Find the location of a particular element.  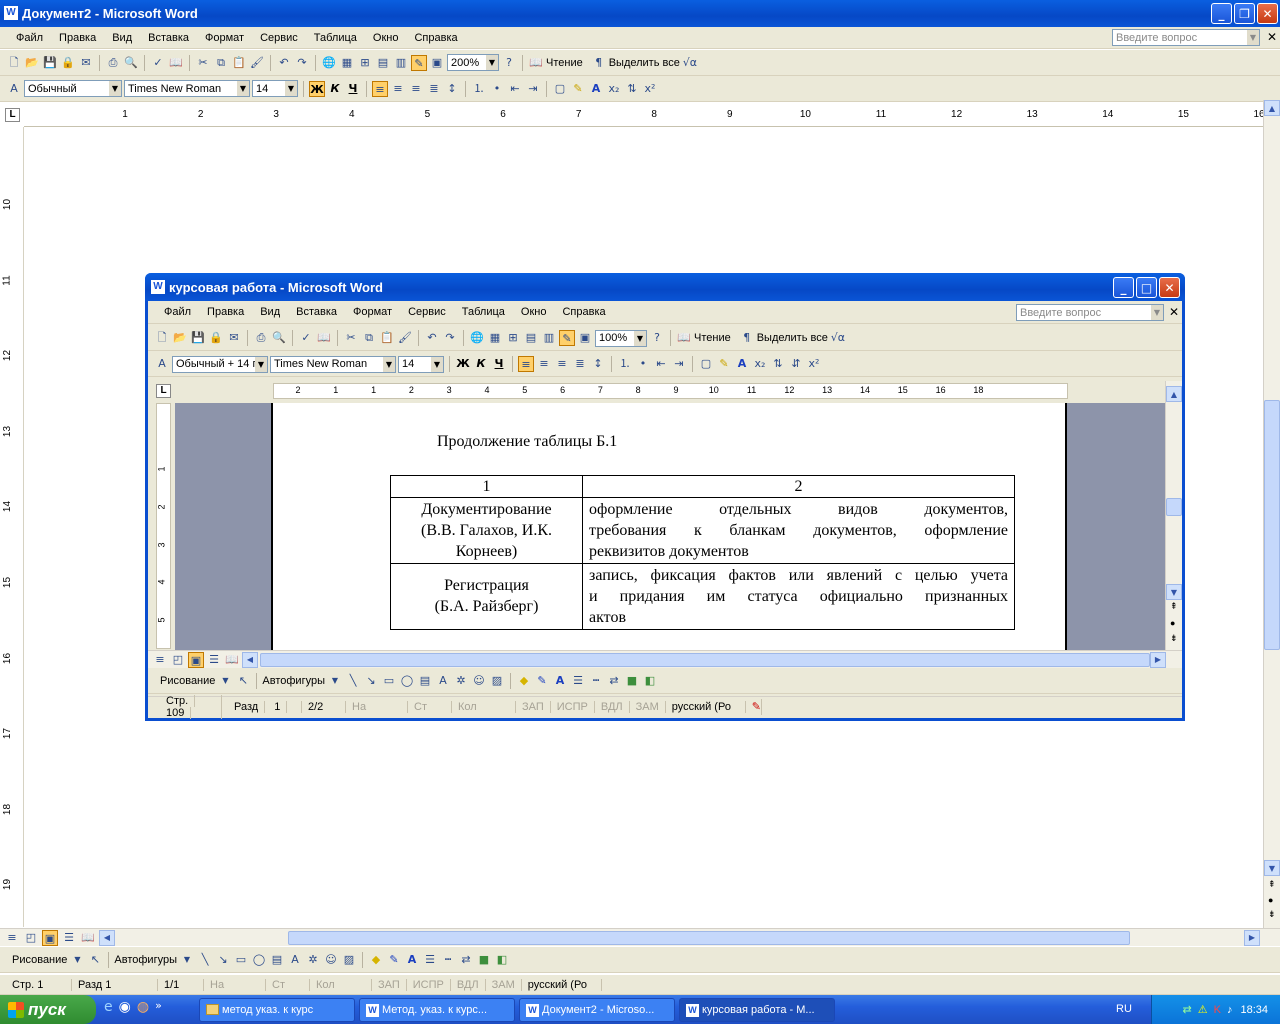

tray-security-icon: ⚠ is located at coordinates (1203, 1009).